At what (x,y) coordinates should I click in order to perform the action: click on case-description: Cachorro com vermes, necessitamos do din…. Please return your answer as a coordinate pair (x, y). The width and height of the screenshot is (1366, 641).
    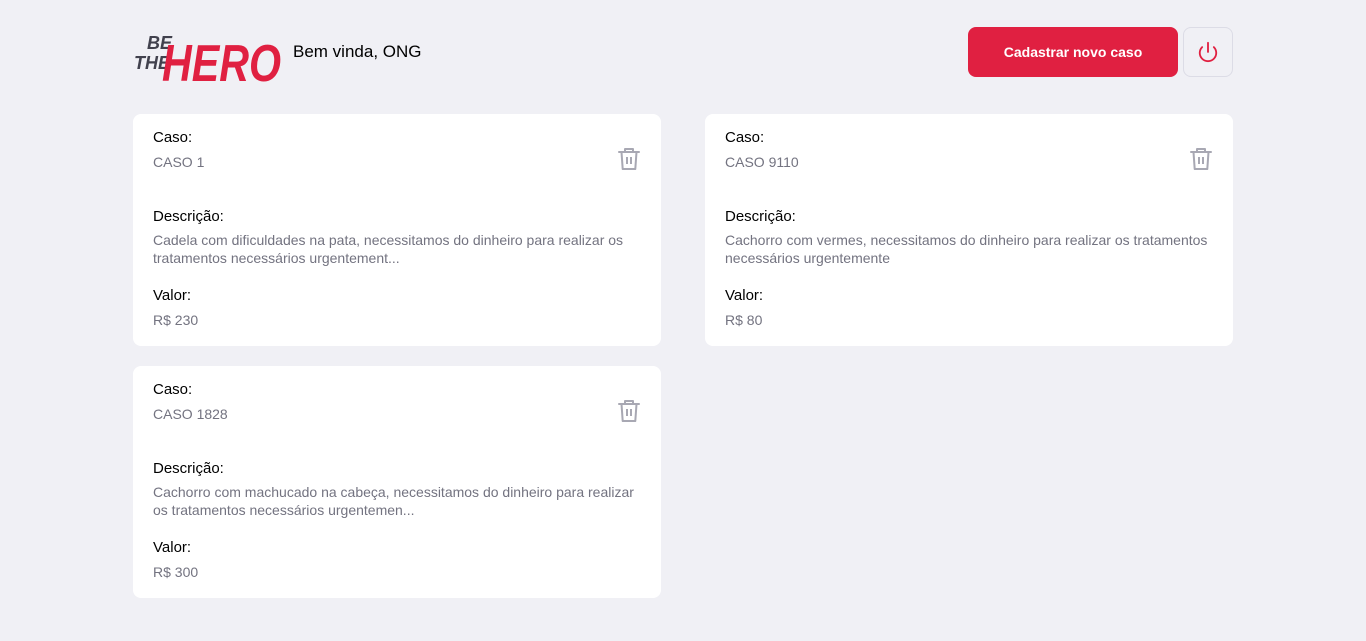
    Looking at the image, I should click on (966, 249).